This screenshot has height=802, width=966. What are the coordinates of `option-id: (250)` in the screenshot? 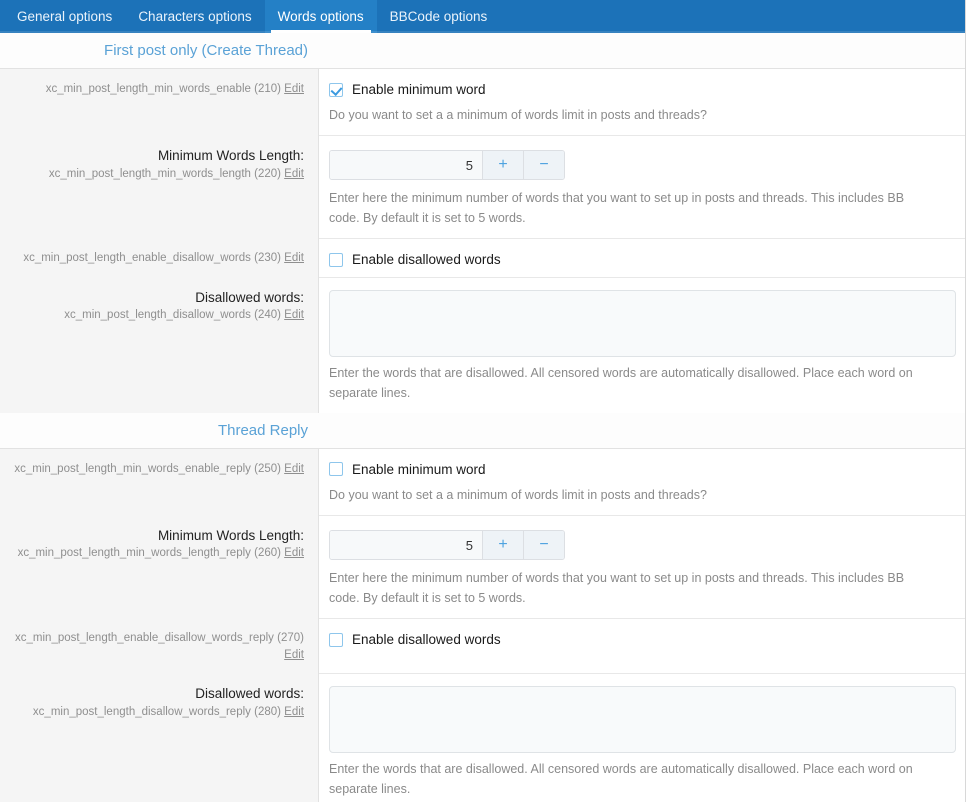 It's located at (267, 468).